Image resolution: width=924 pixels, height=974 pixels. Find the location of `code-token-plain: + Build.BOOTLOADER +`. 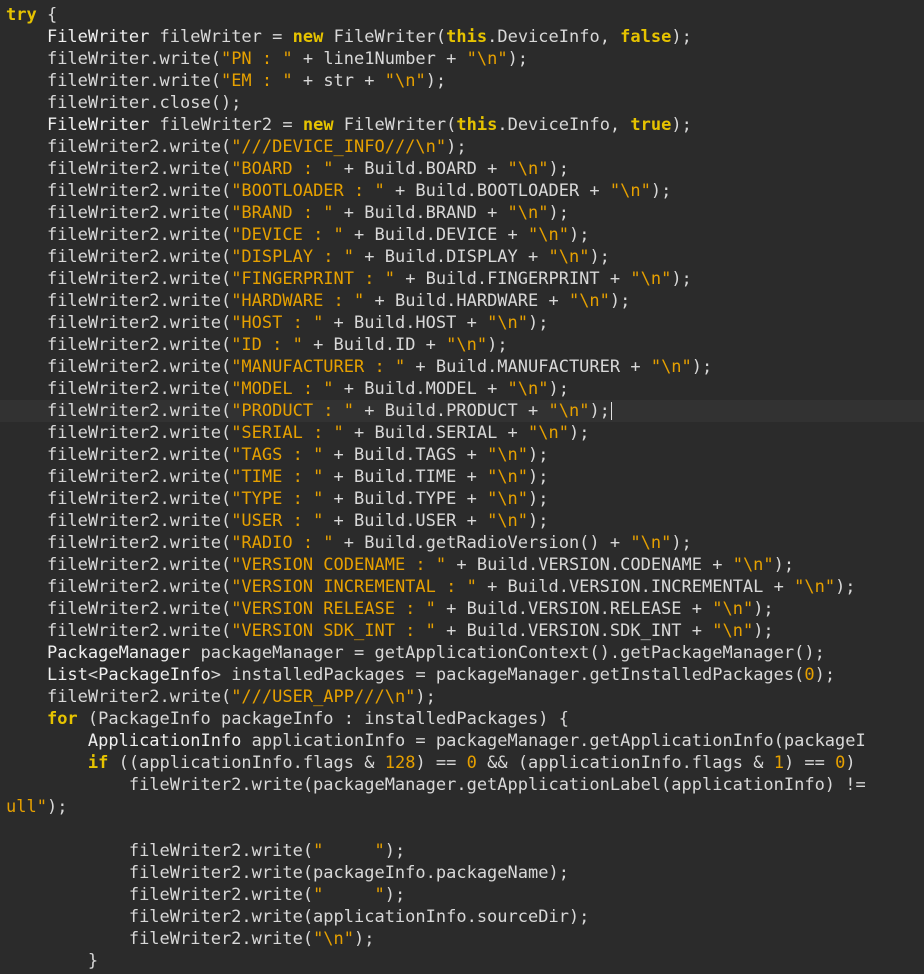

code-token-plain: + Build.BOOTLOADER + is located at coordinates (497, 191).